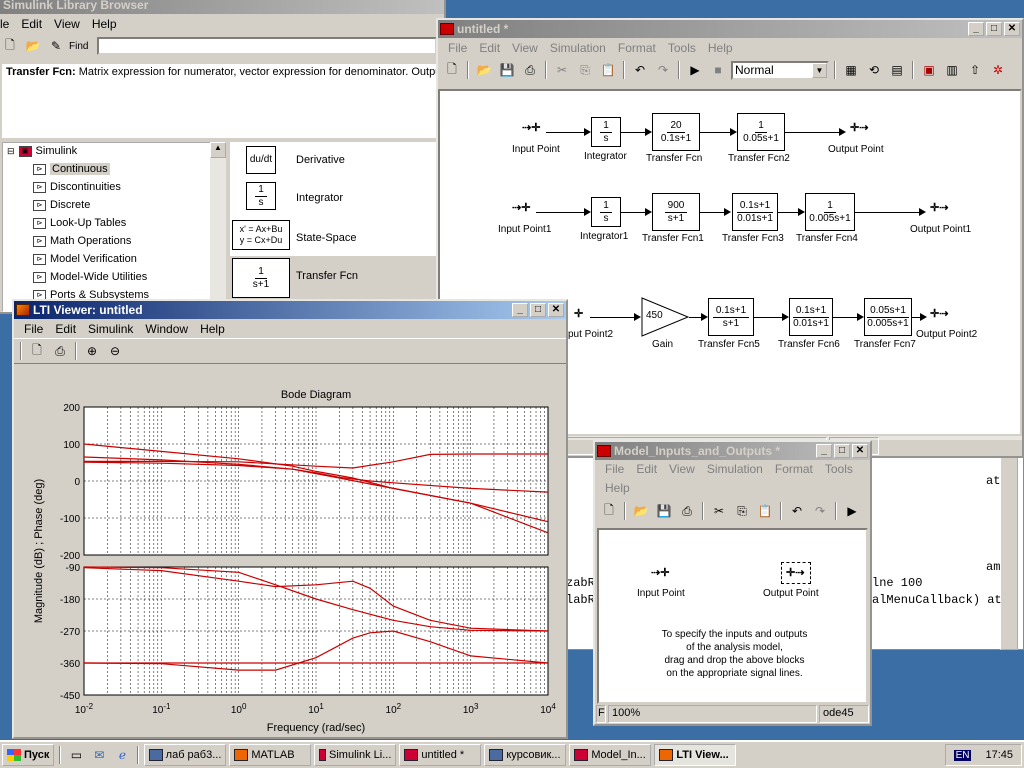  Describe the element at coordinates (637, 48) in the screenshot. I see `model-menu-format: Format` at that location.